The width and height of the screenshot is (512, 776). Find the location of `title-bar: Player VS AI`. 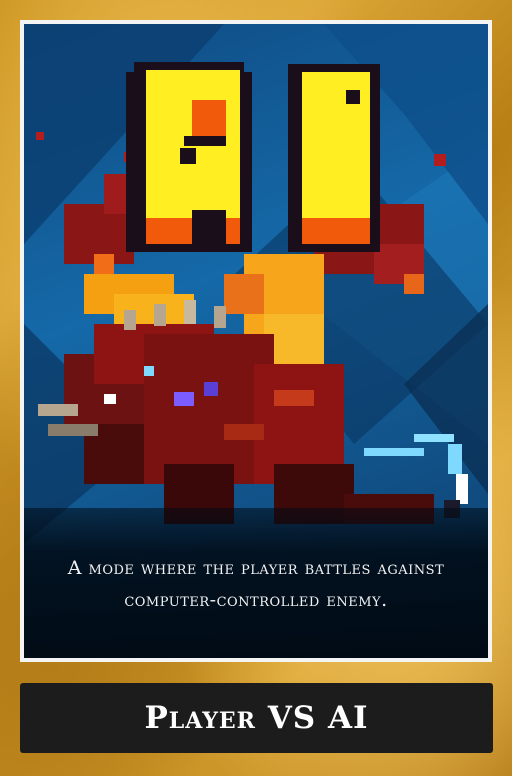

title-bar: Player VS AI is located at coordinates (256, 718).